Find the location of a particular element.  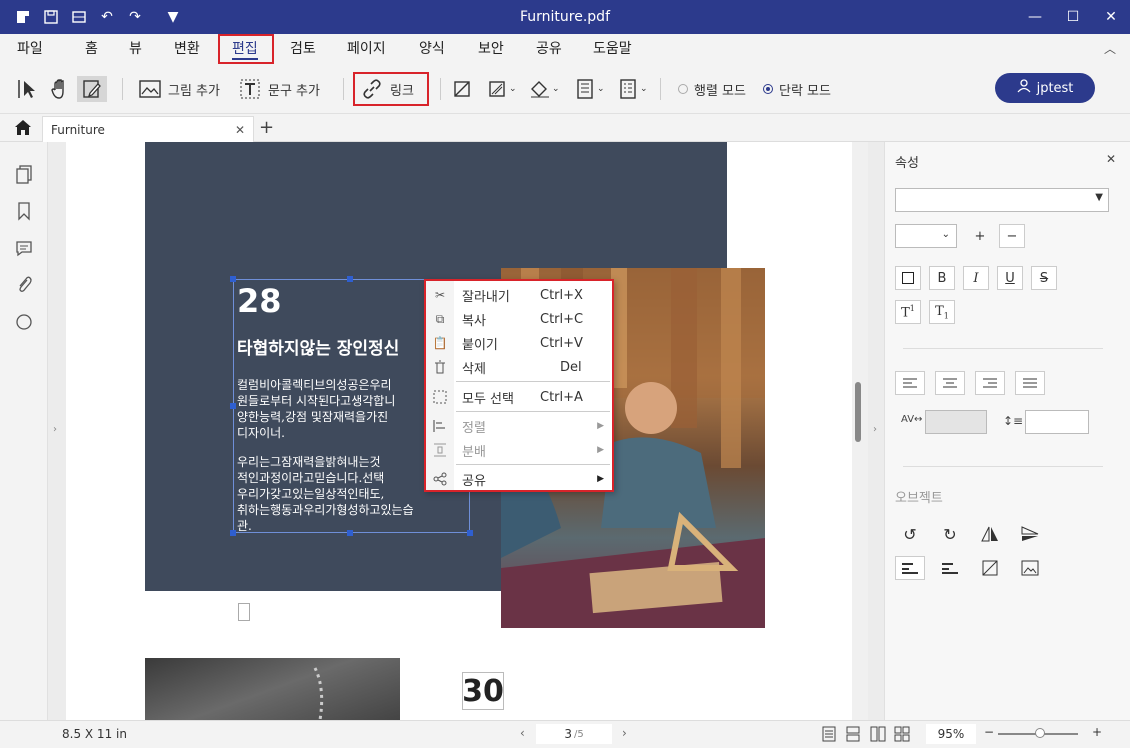

font-size-increase-button: + is located at coordinates (980, 236).